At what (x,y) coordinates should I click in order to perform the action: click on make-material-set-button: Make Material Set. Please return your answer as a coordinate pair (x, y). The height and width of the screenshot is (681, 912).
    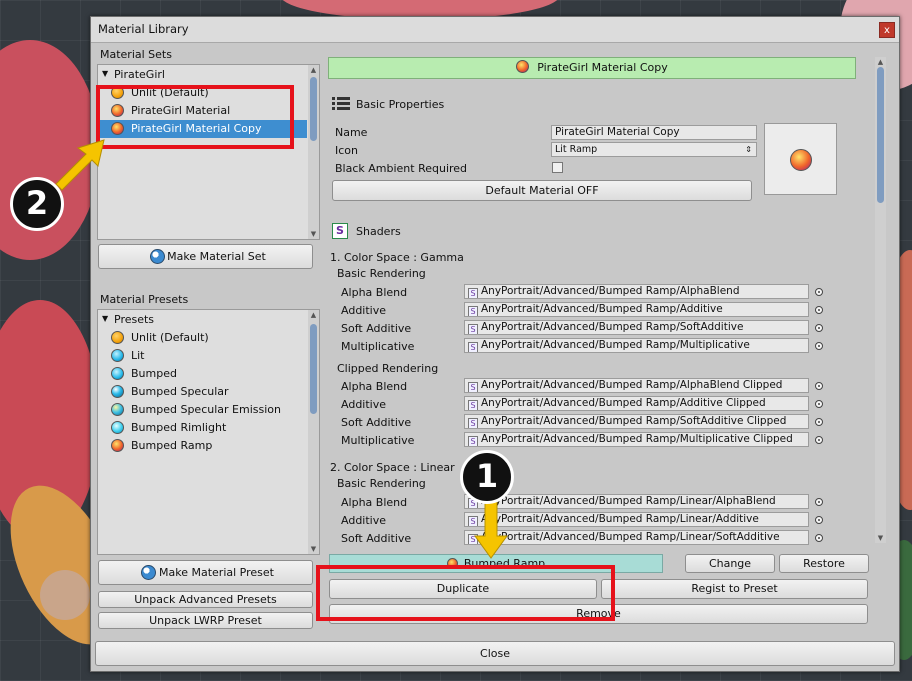
    Looking at the image, I should click on (205, 256).